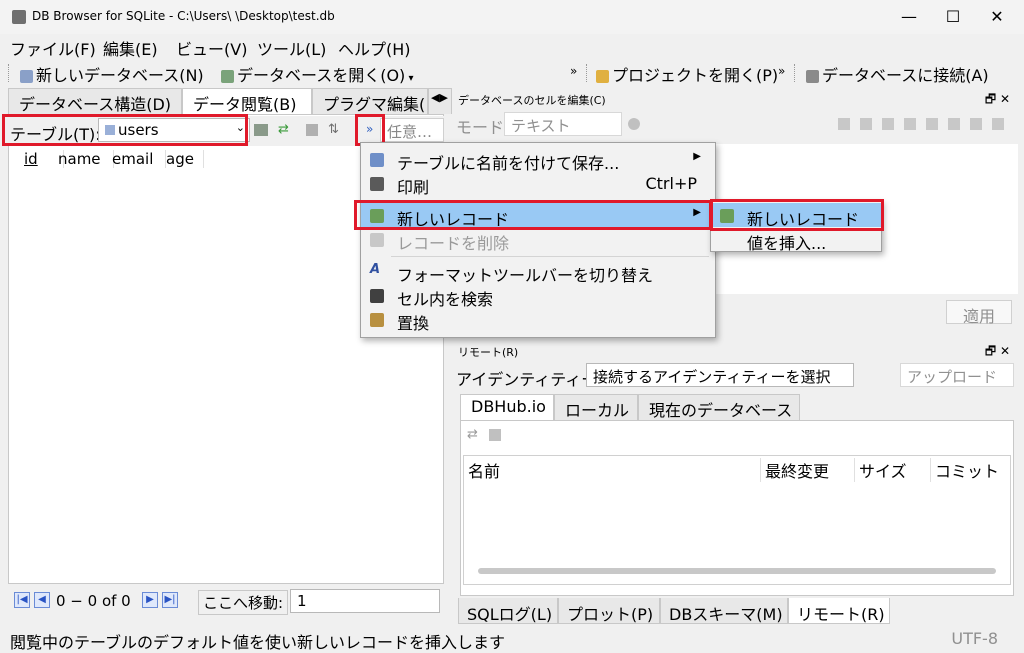  What do you see at coordinates (243, 602) in the screenshot?
I see `goto-button: ここへ移動:` at bounding box center [243, 602].